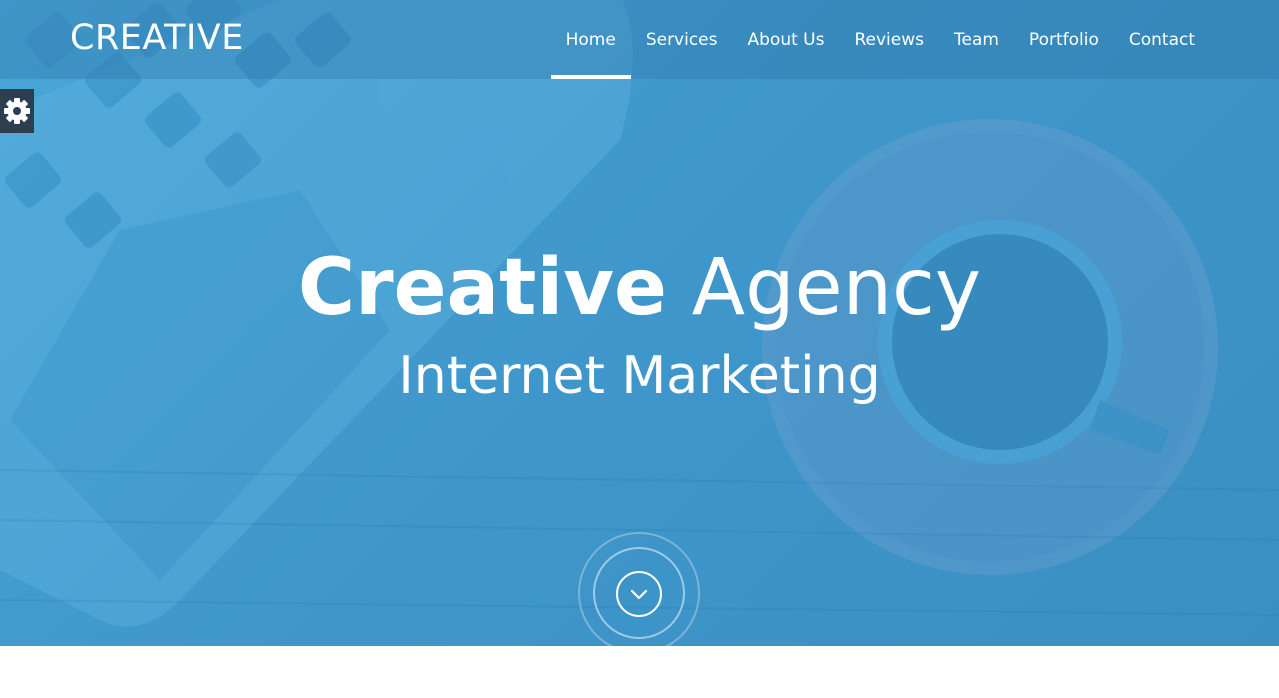 This screenshot has height=698, width=1279. I want to click on hero-title-bold: Creative, so click(482, 288).